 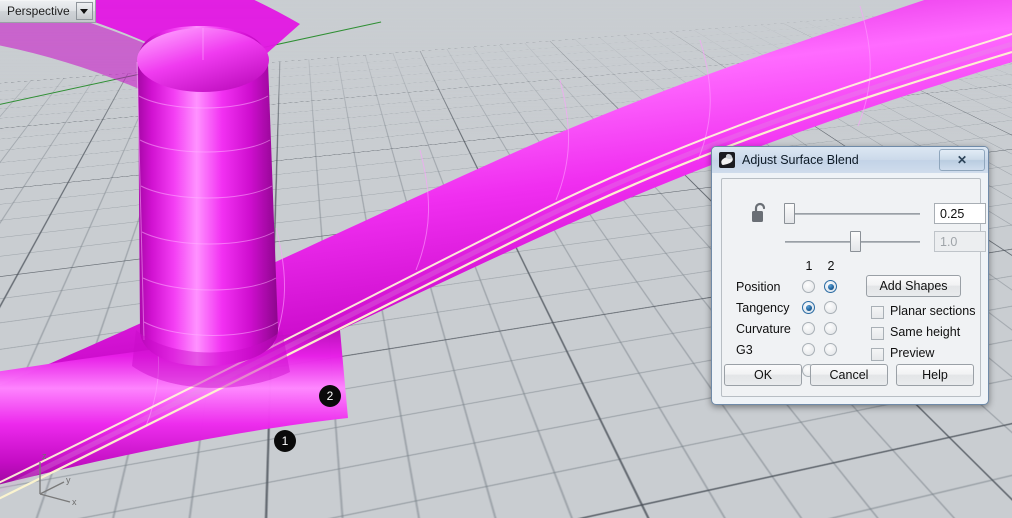 What do you see at coordinates (74, 501) in the screenshot?
I see `svg-text: x` at bounding box center [74, 501].